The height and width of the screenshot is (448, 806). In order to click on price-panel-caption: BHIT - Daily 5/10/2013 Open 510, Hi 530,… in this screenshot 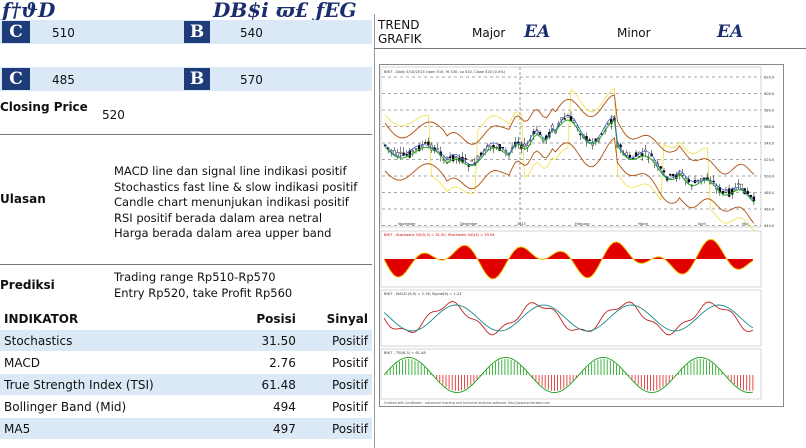, I will do `click(445, 72)`.